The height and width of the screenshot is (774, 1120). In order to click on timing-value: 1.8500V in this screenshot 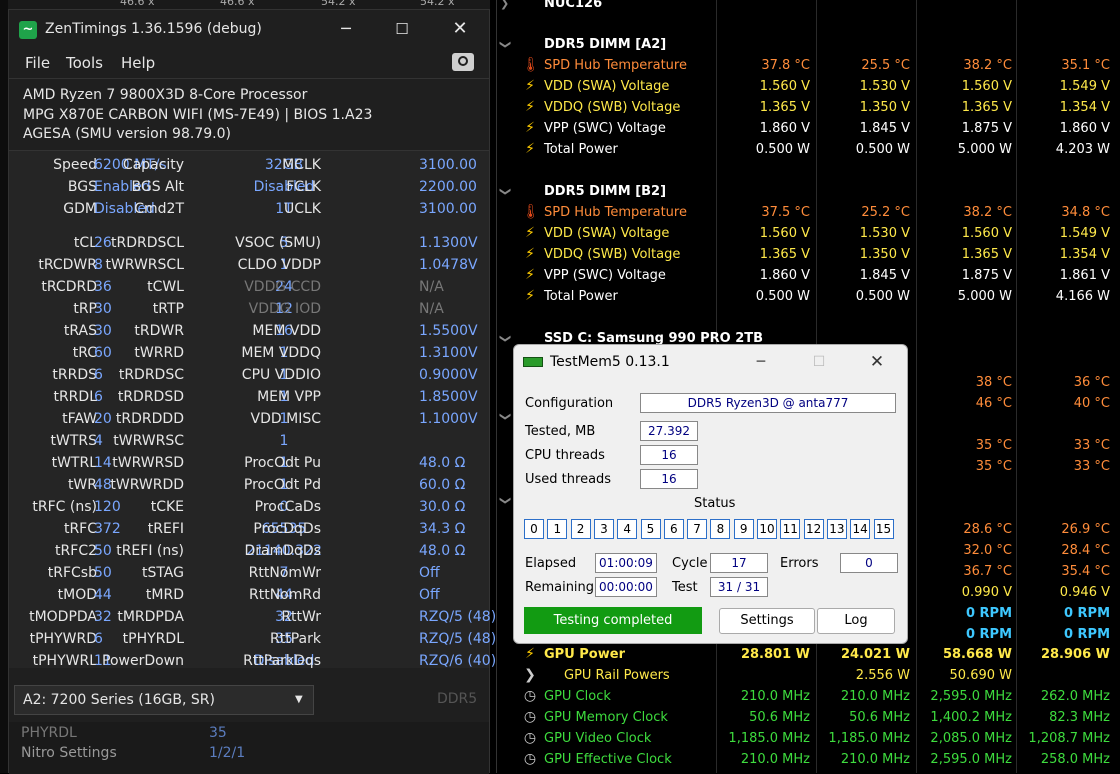, I will do `click(448, 397)`.